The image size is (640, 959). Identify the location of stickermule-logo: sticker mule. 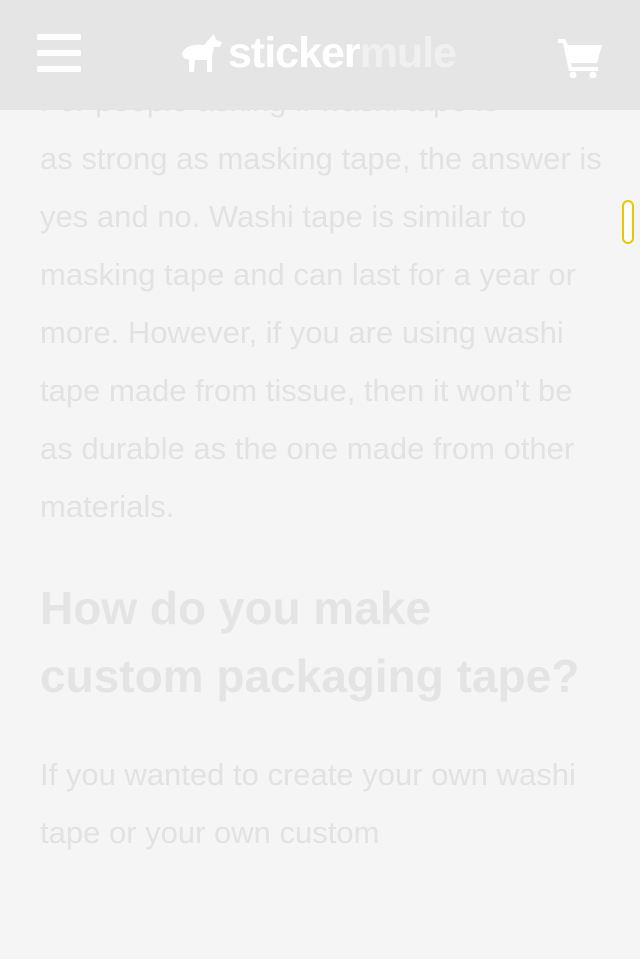
(318, 52).